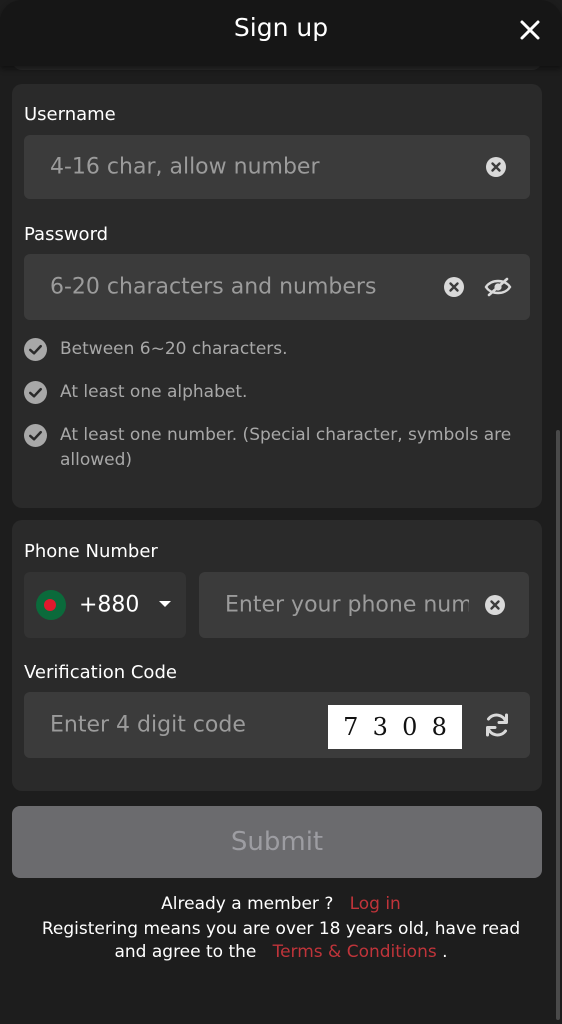 The width and height of the screenshot is (562, 1024). What do you see at coordinates (174, 349) in the screenshot?
I see `password-rule-text: Between 6~20 characters.` at bounding box center [174, 349].